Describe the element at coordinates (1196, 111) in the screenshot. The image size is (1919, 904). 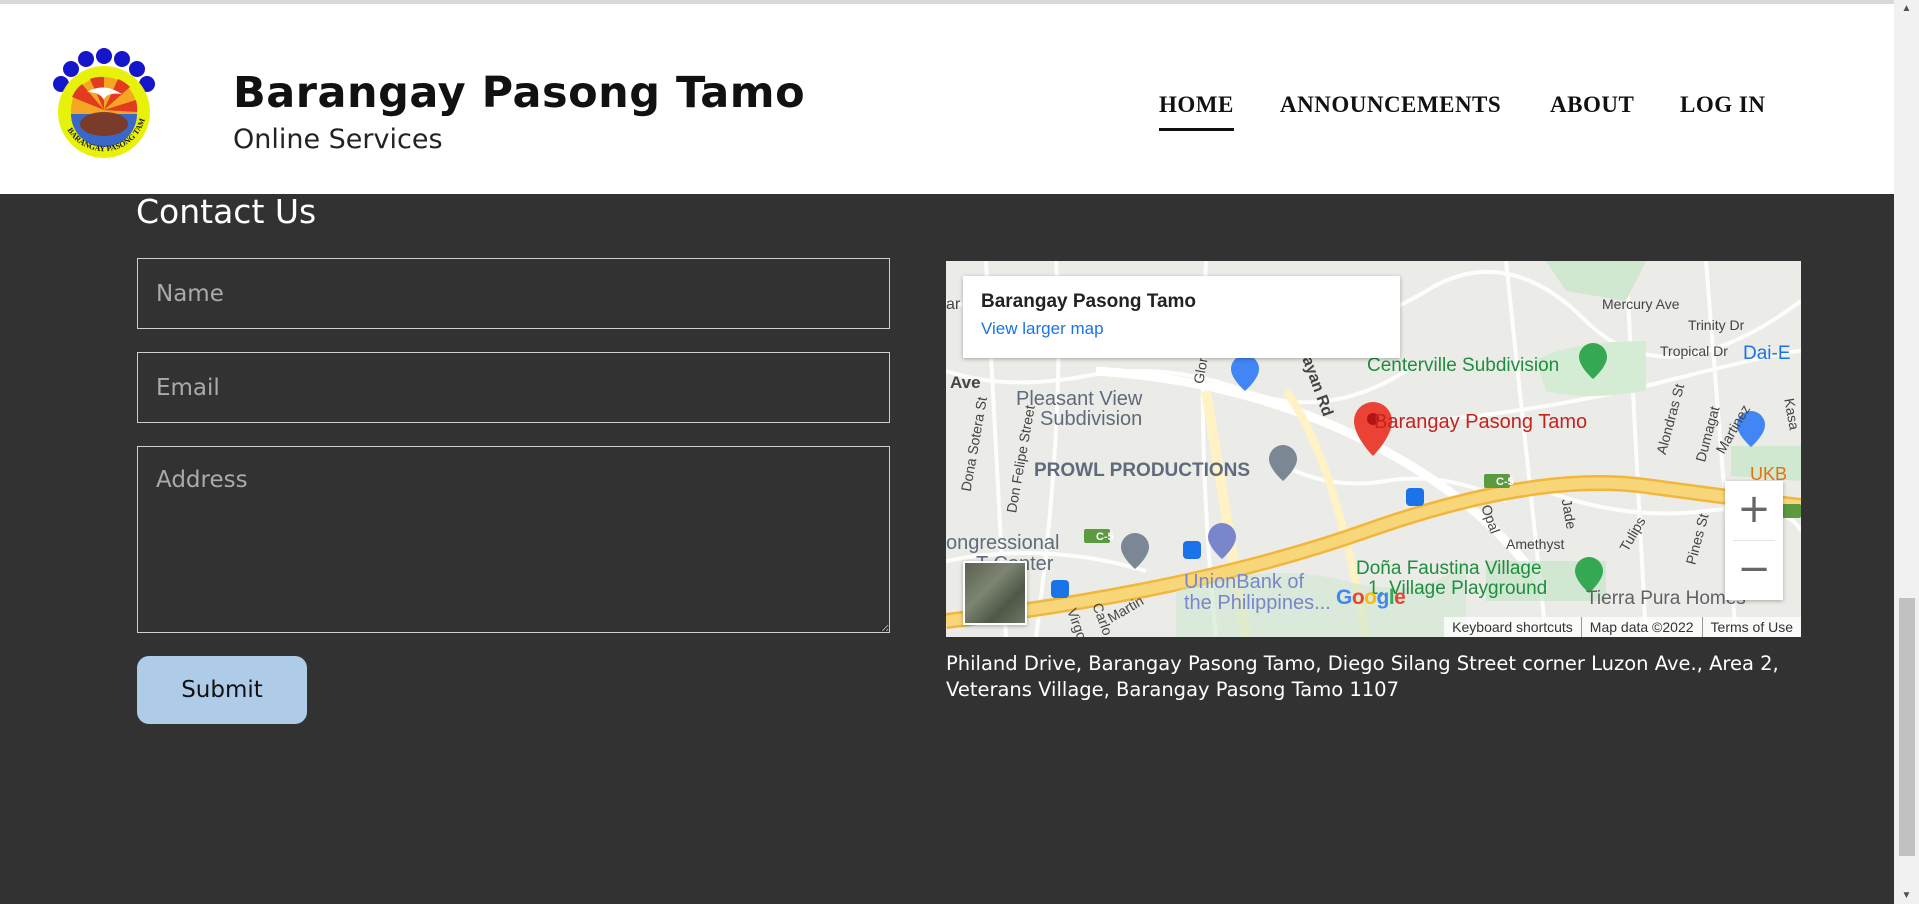
I see `nav-home: HOME` at that location.